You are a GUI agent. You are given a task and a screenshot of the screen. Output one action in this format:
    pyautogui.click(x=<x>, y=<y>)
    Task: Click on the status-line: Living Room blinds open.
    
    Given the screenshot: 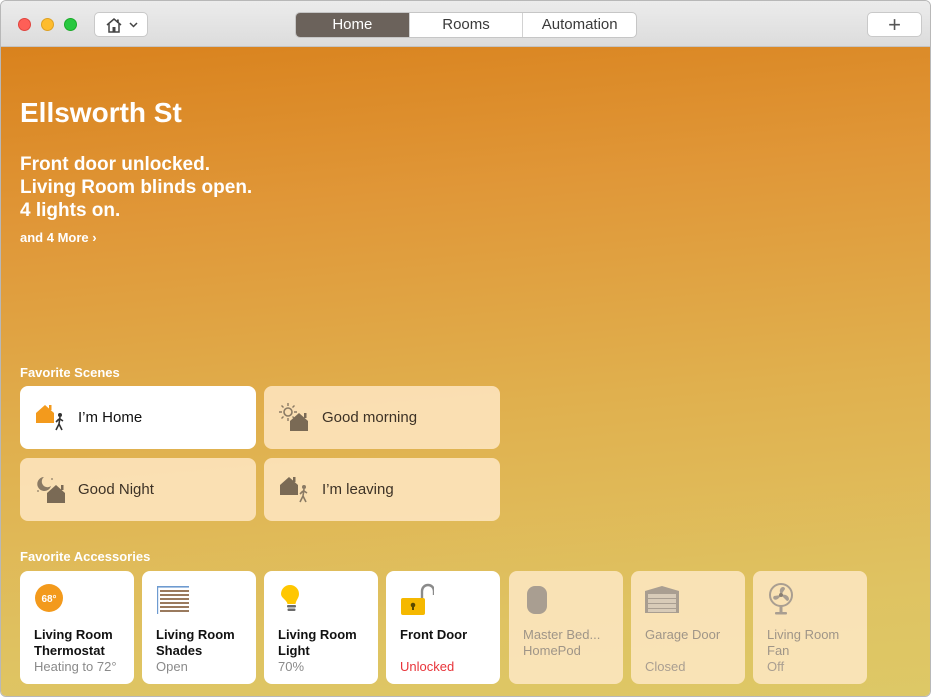 What is the action you would take?
    pyautogui.click(x=136, y=187)
    